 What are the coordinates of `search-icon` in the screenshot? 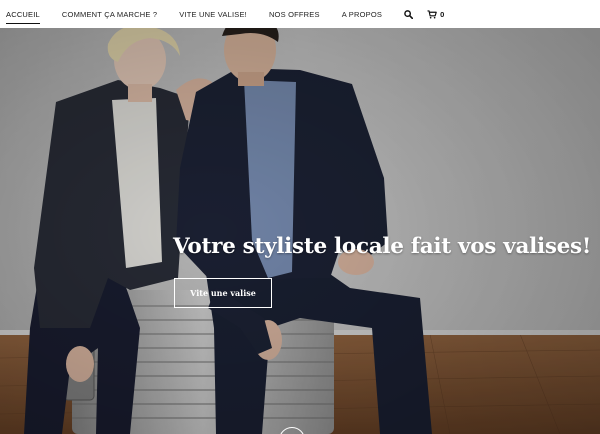 It's located at (409, 14).